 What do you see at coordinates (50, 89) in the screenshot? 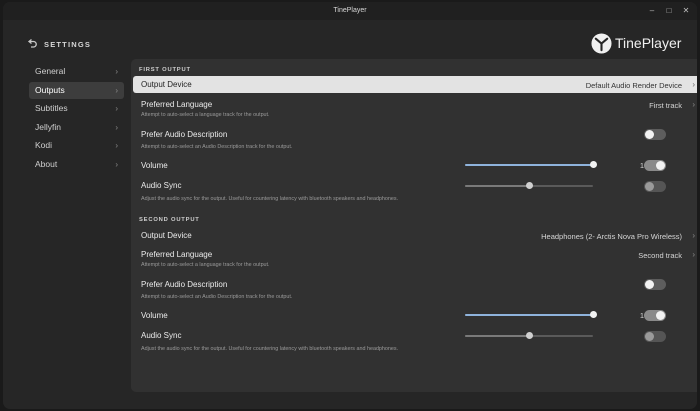
I see `sidebar-item-label: Outputs` at bounding box center [50, 89].